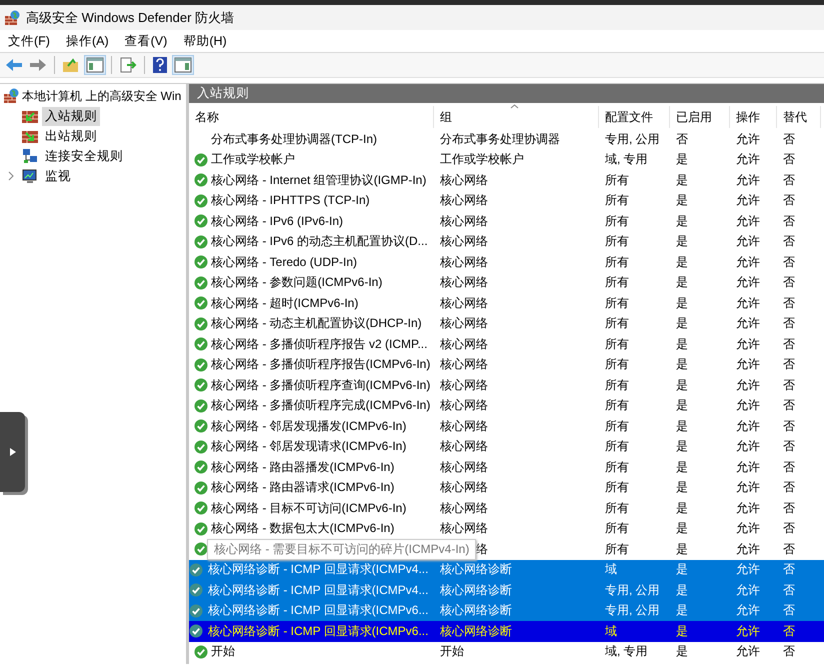 The width and height of the screenshot is (824, 665). What do you see at coordinates (12, 18) in the screenshot?
I see `app-icon` at bounding box center [12, 18].